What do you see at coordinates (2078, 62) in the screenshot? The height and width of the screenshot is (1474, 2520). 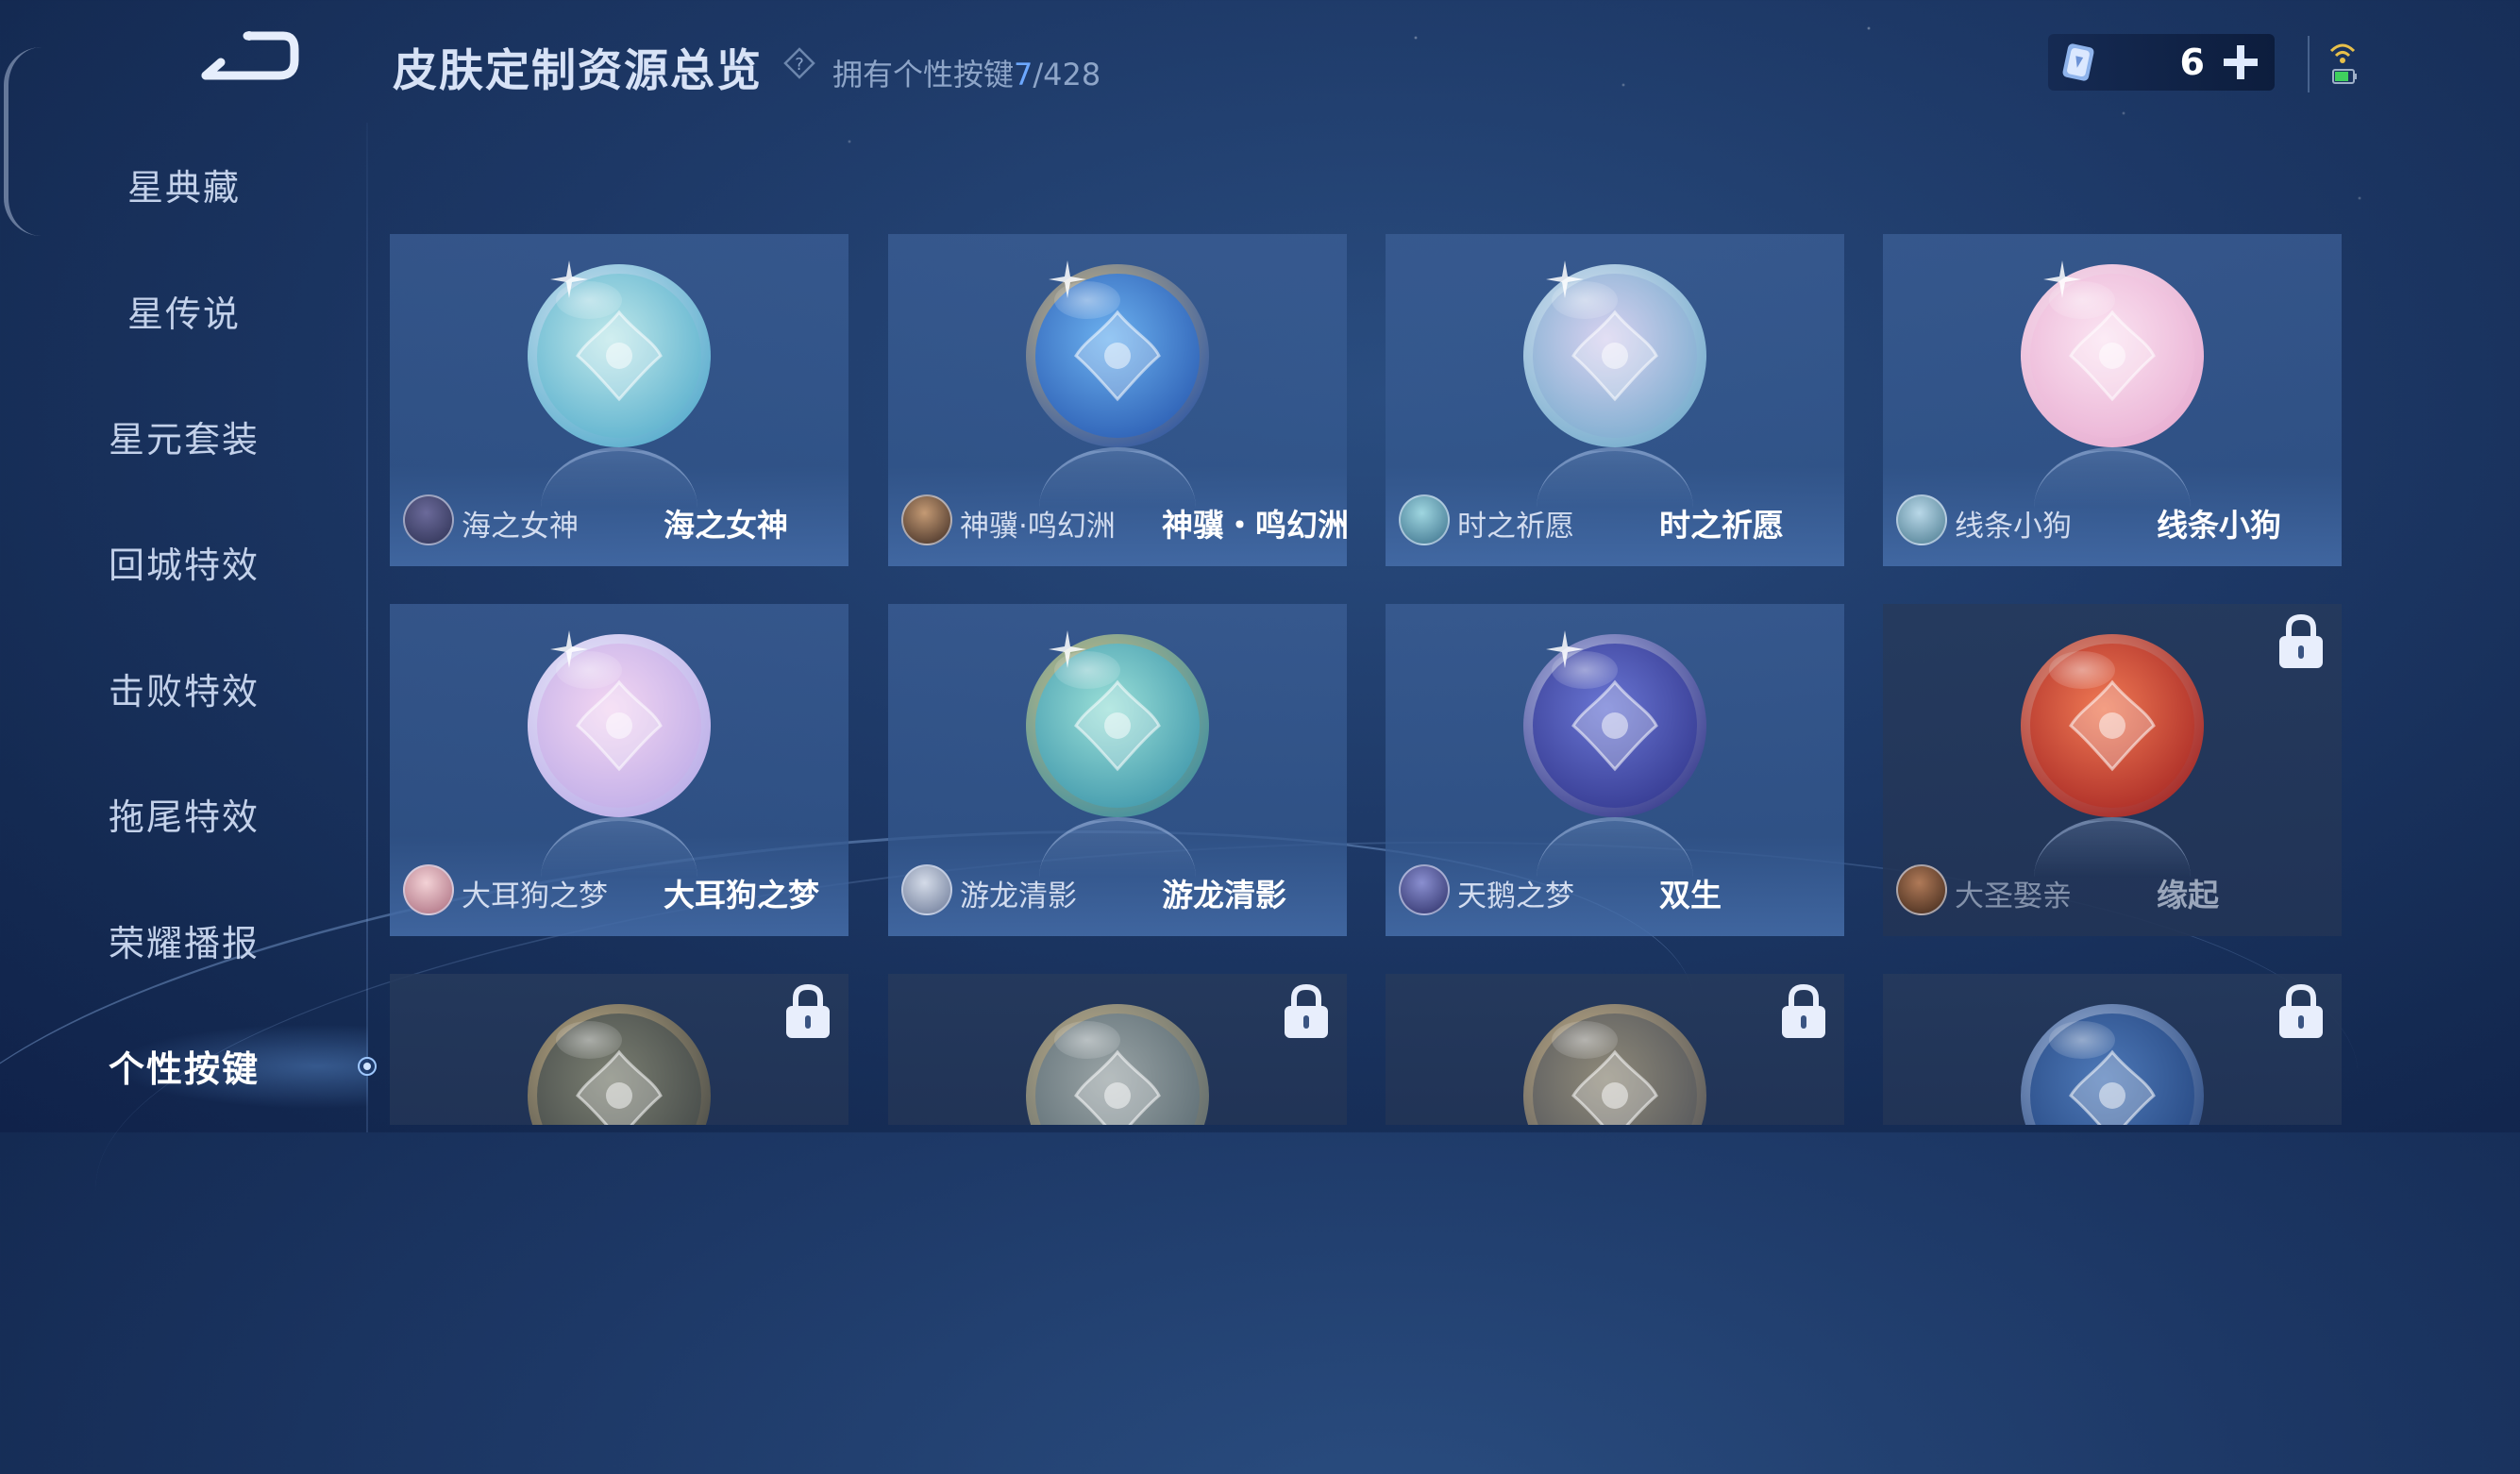 I see `coupon-icon` at bounding box center [2078, 62].